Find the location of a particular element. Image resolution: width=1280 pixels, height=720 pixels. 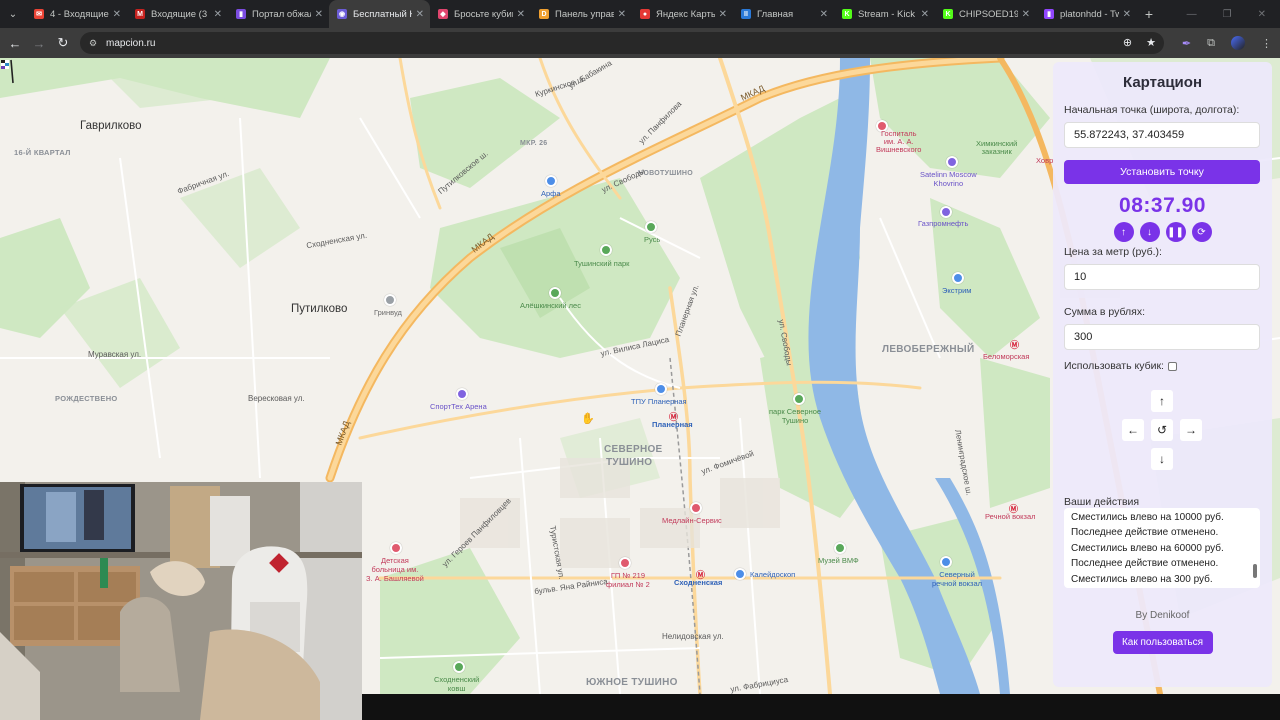

arrow-down-circle-icon: ↓ is located at coordinates (1149, 232).